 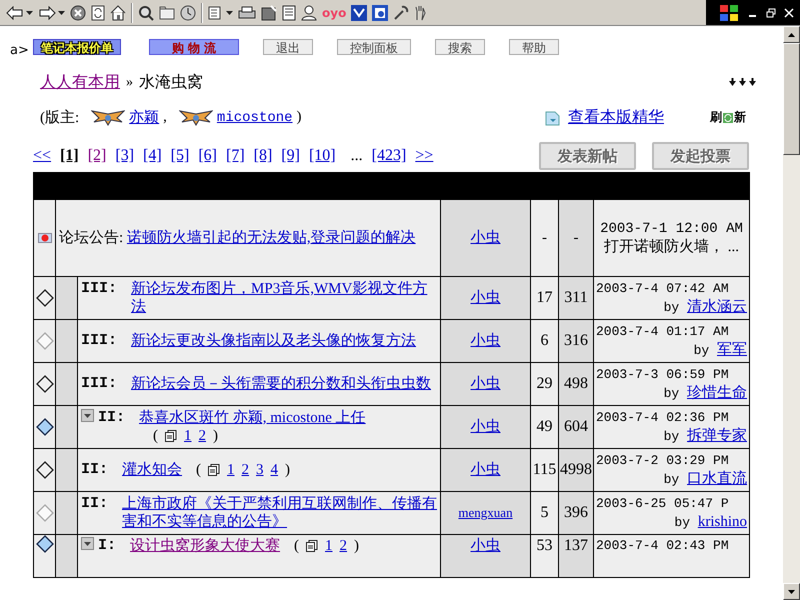 I want to click on pages-icon, so click(x=171, y=436).